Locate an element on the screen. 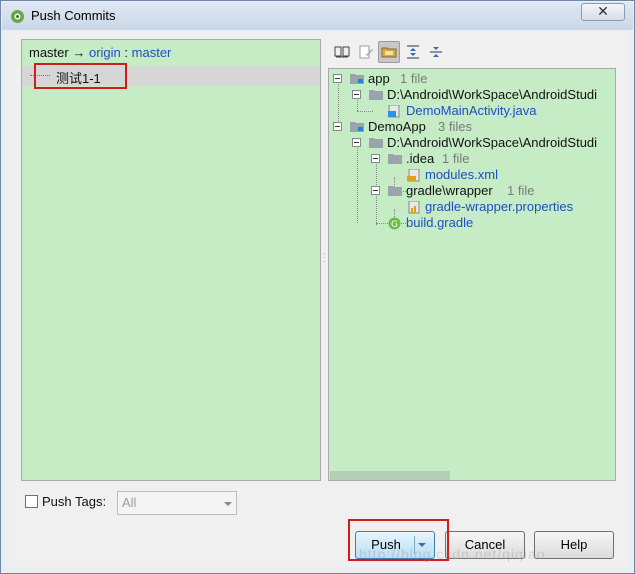  window-title: Push Commits is located at coordinates (73, 15).